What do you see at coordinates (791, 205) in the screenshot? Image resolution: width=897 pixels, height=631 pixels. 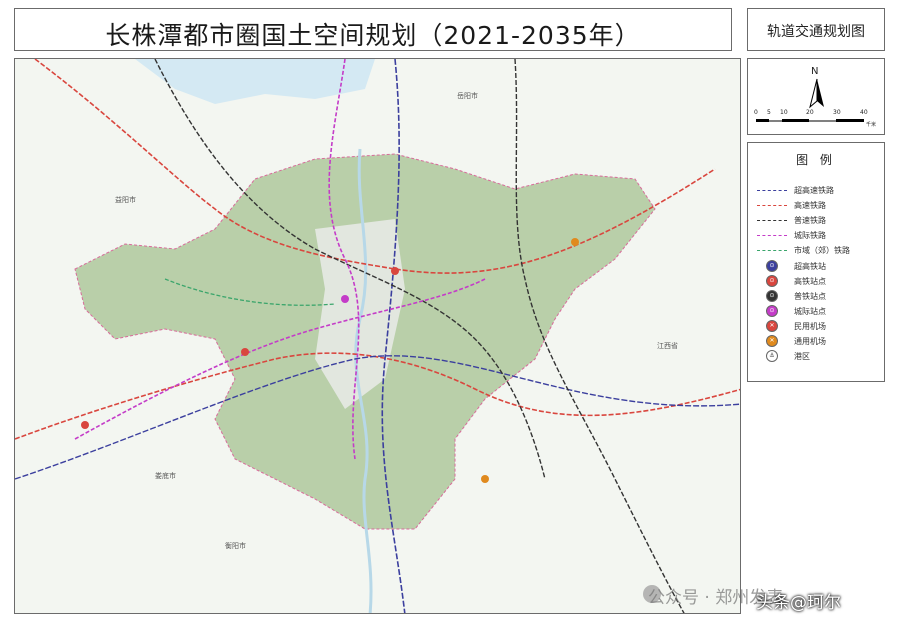 I see `legend-item-high-speed: 高速铁路` at bounding box center [791, 205].